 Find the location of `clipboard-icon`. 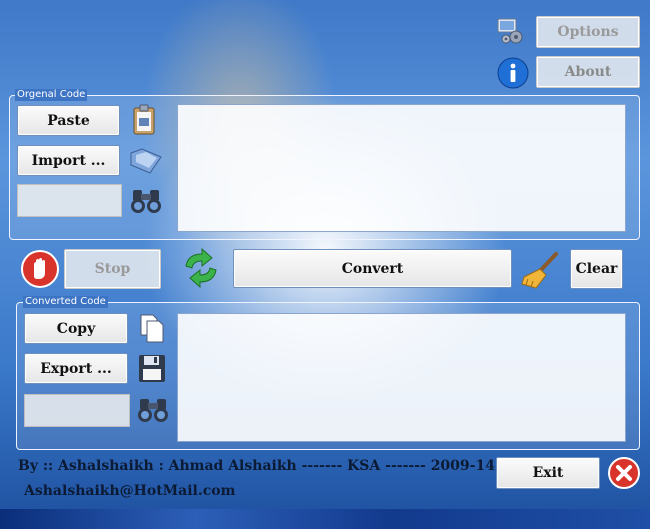

clipboard-icon is located at coordinates (145, 120).